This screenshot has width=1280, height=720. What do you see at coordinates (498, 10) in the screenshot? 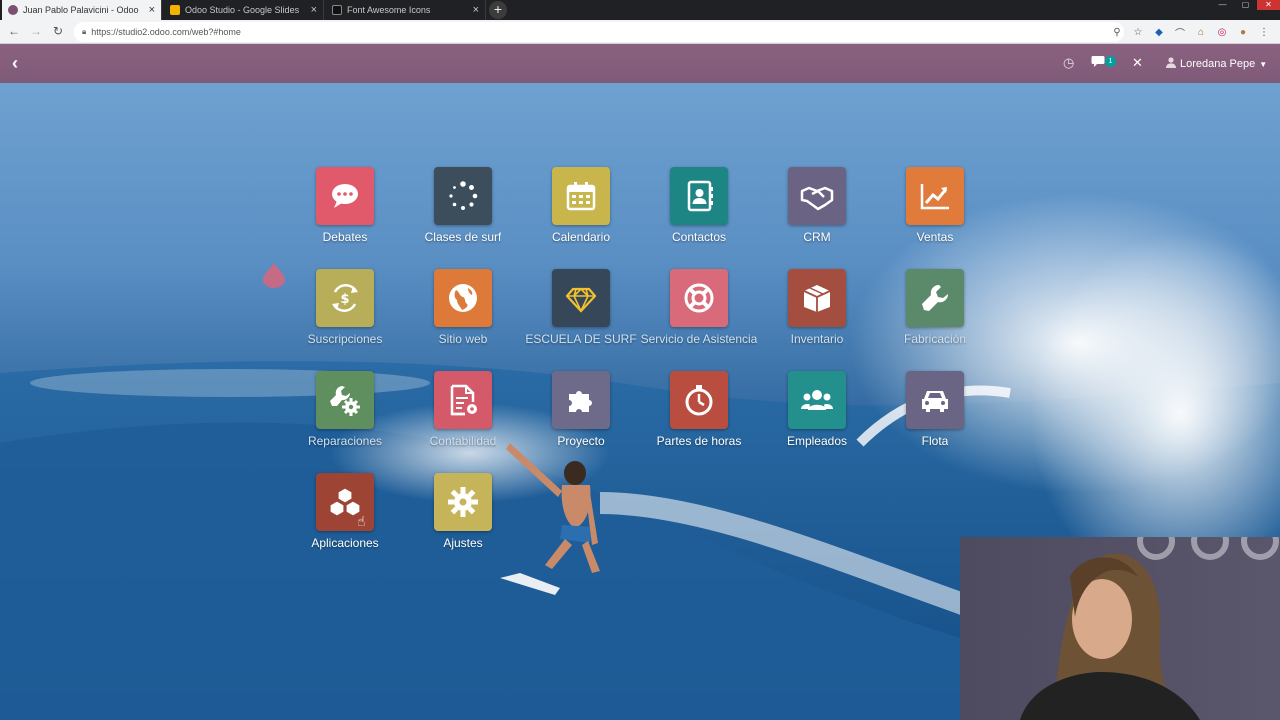
I see `new-tab-button: +` at bounding box center [498, 10].